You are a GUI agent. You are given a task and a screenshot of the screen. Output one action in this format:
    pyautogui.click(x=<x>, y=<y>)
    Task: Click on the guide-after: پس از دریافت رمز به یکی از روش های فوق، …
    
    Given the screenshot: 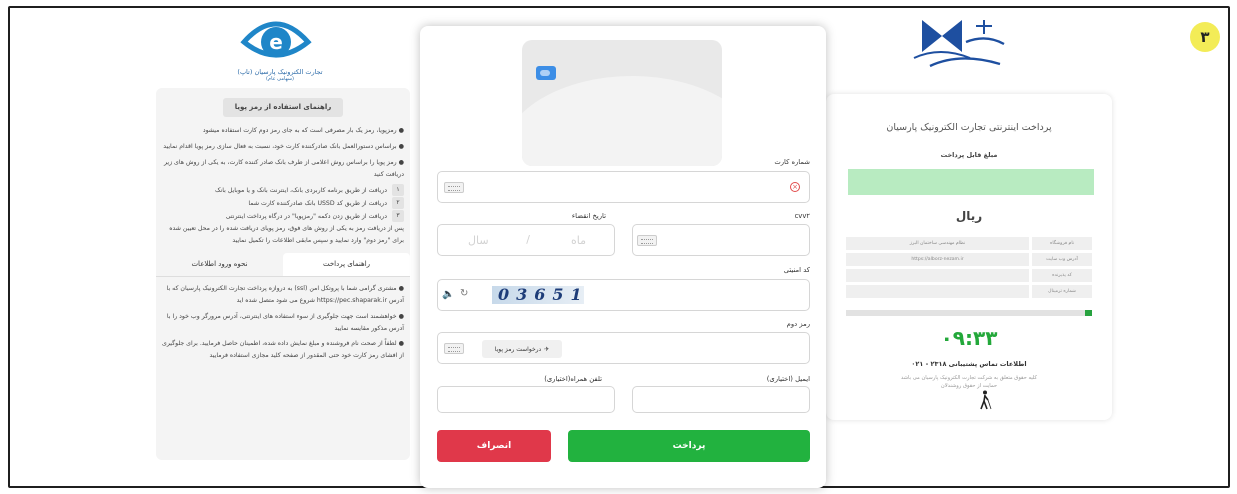 What is the action you would take?
    pyautogui.click(x=286, y=235)
    